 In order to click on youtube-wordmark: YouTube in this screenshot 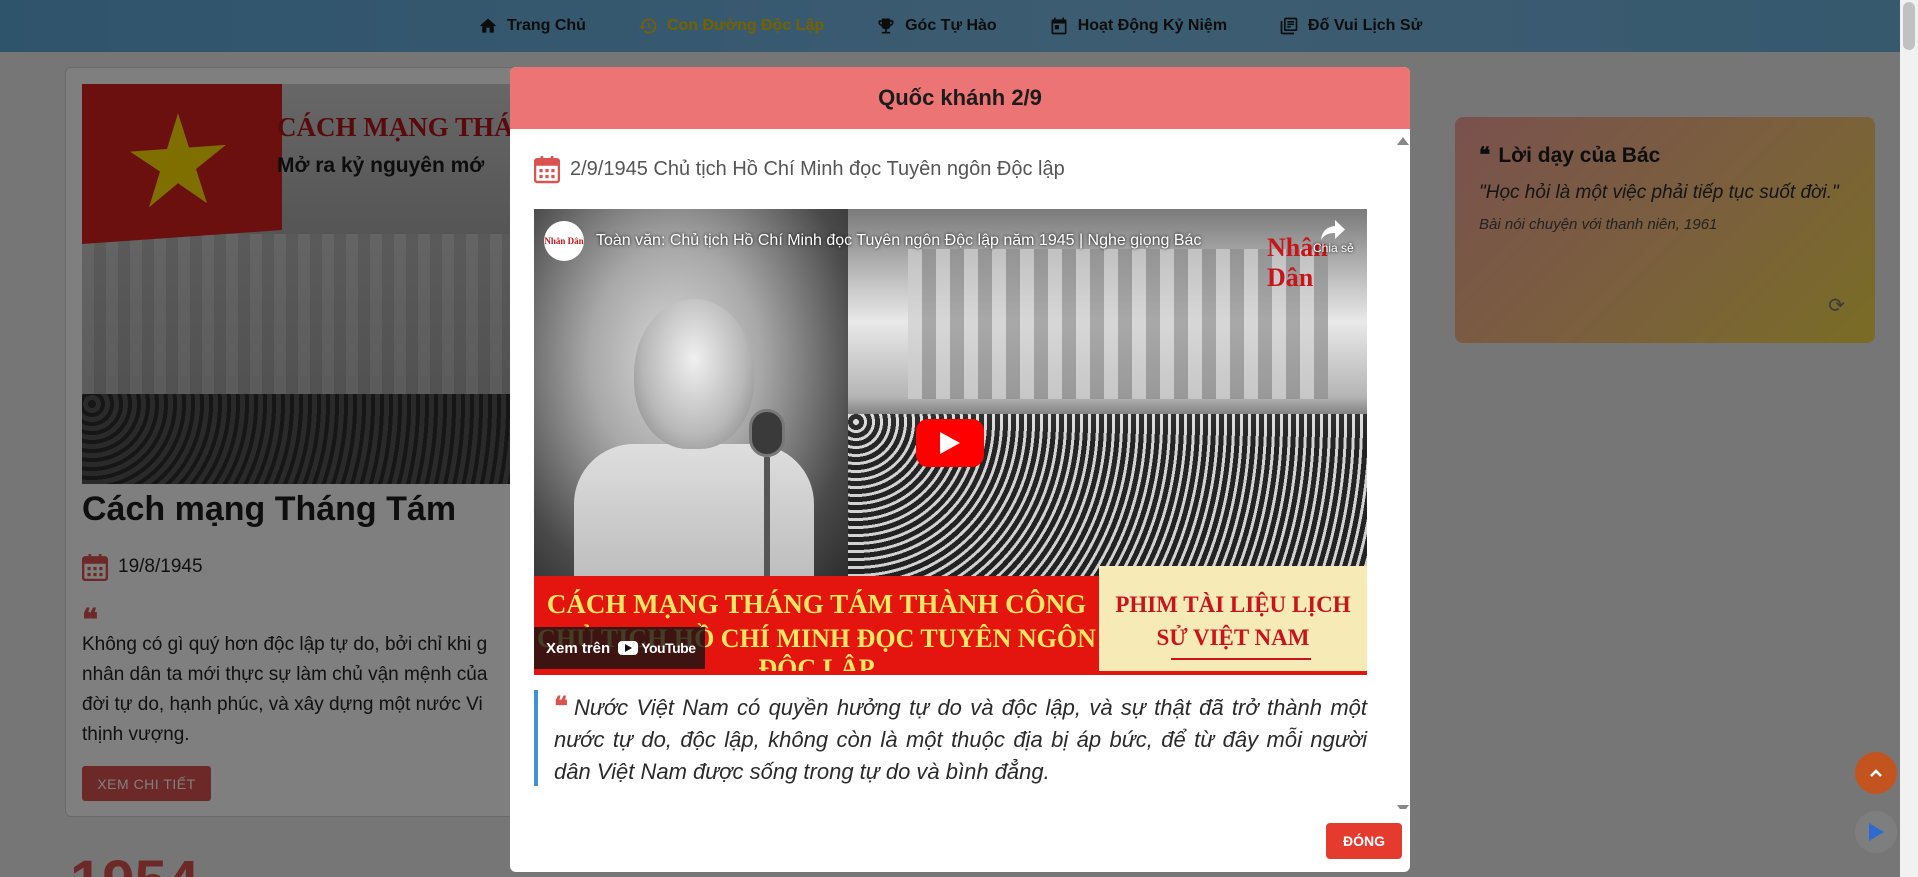, I will do `click(668, 648)`.